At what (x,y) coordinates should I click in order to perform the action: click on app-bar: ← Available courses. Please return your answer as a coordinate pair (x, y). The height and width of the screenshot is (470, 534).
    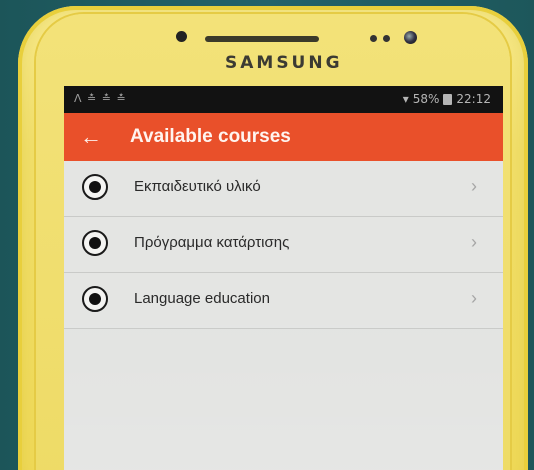
    Looking at the image, I should click on (283, 137).